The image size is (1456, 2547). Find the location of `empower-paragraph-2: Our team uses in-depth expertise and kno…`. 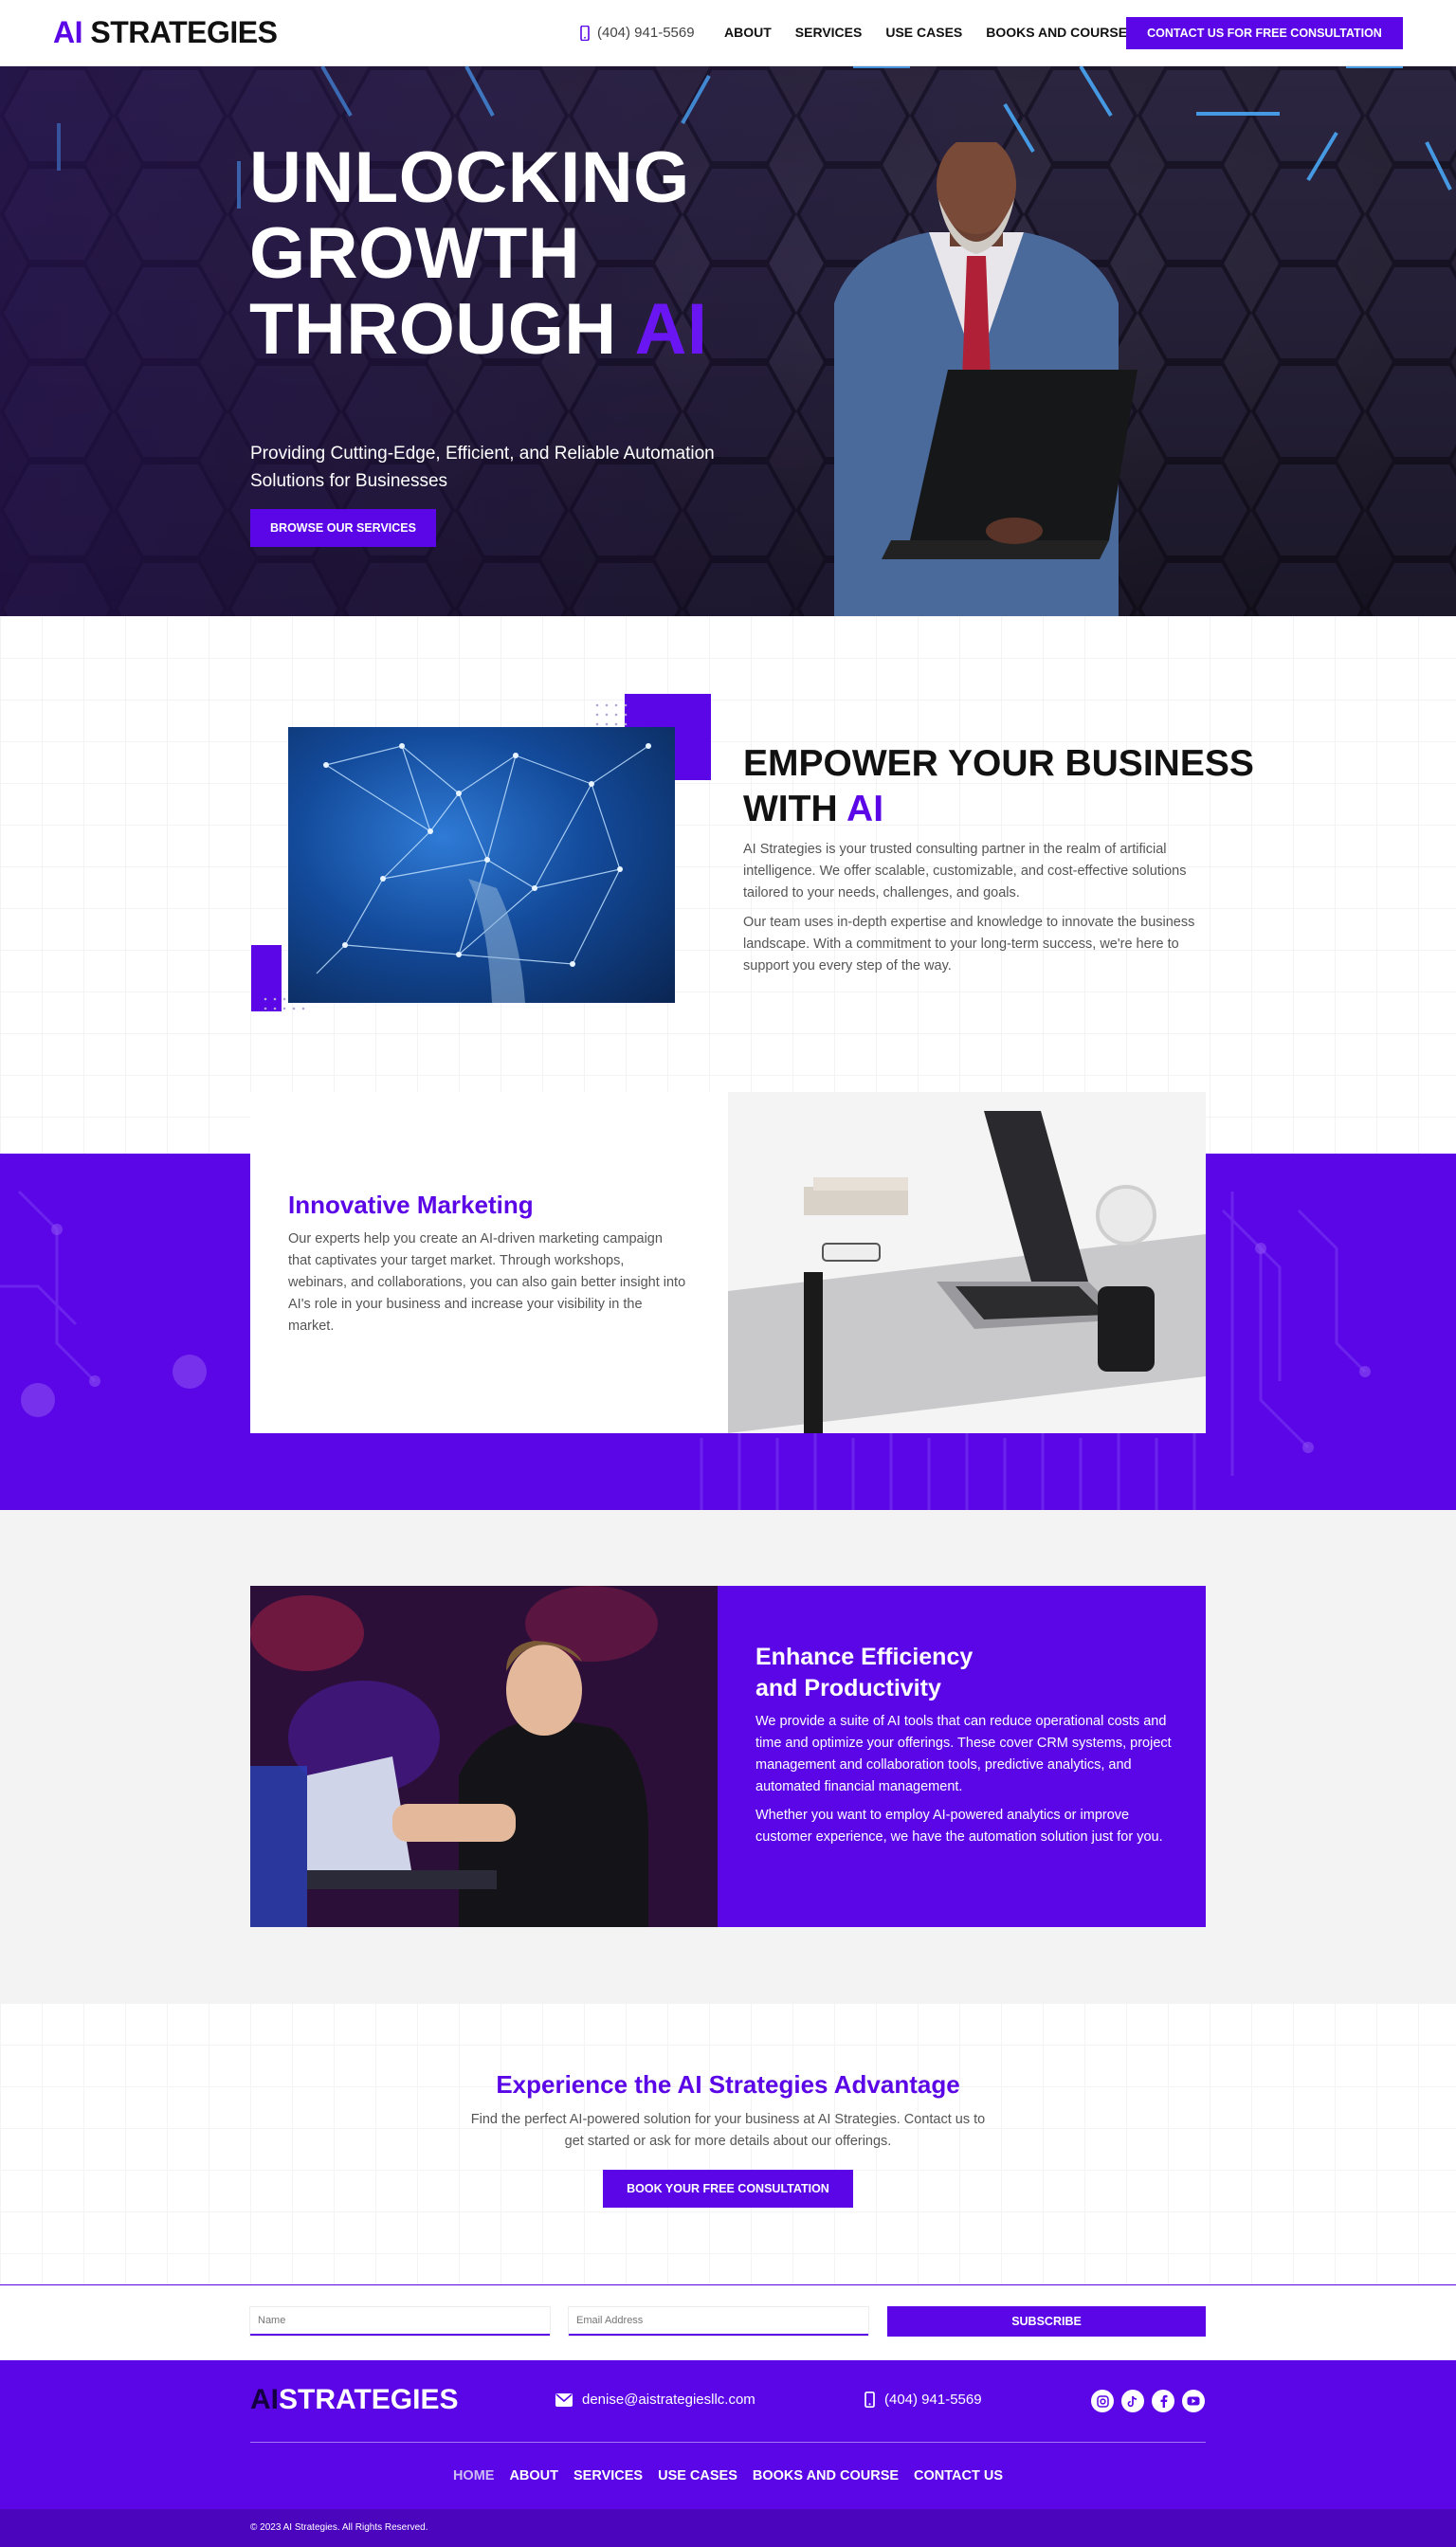

empower-paragraph-2: Our team uses in-depth expertise and kno… is located at coordinates (969, 944).